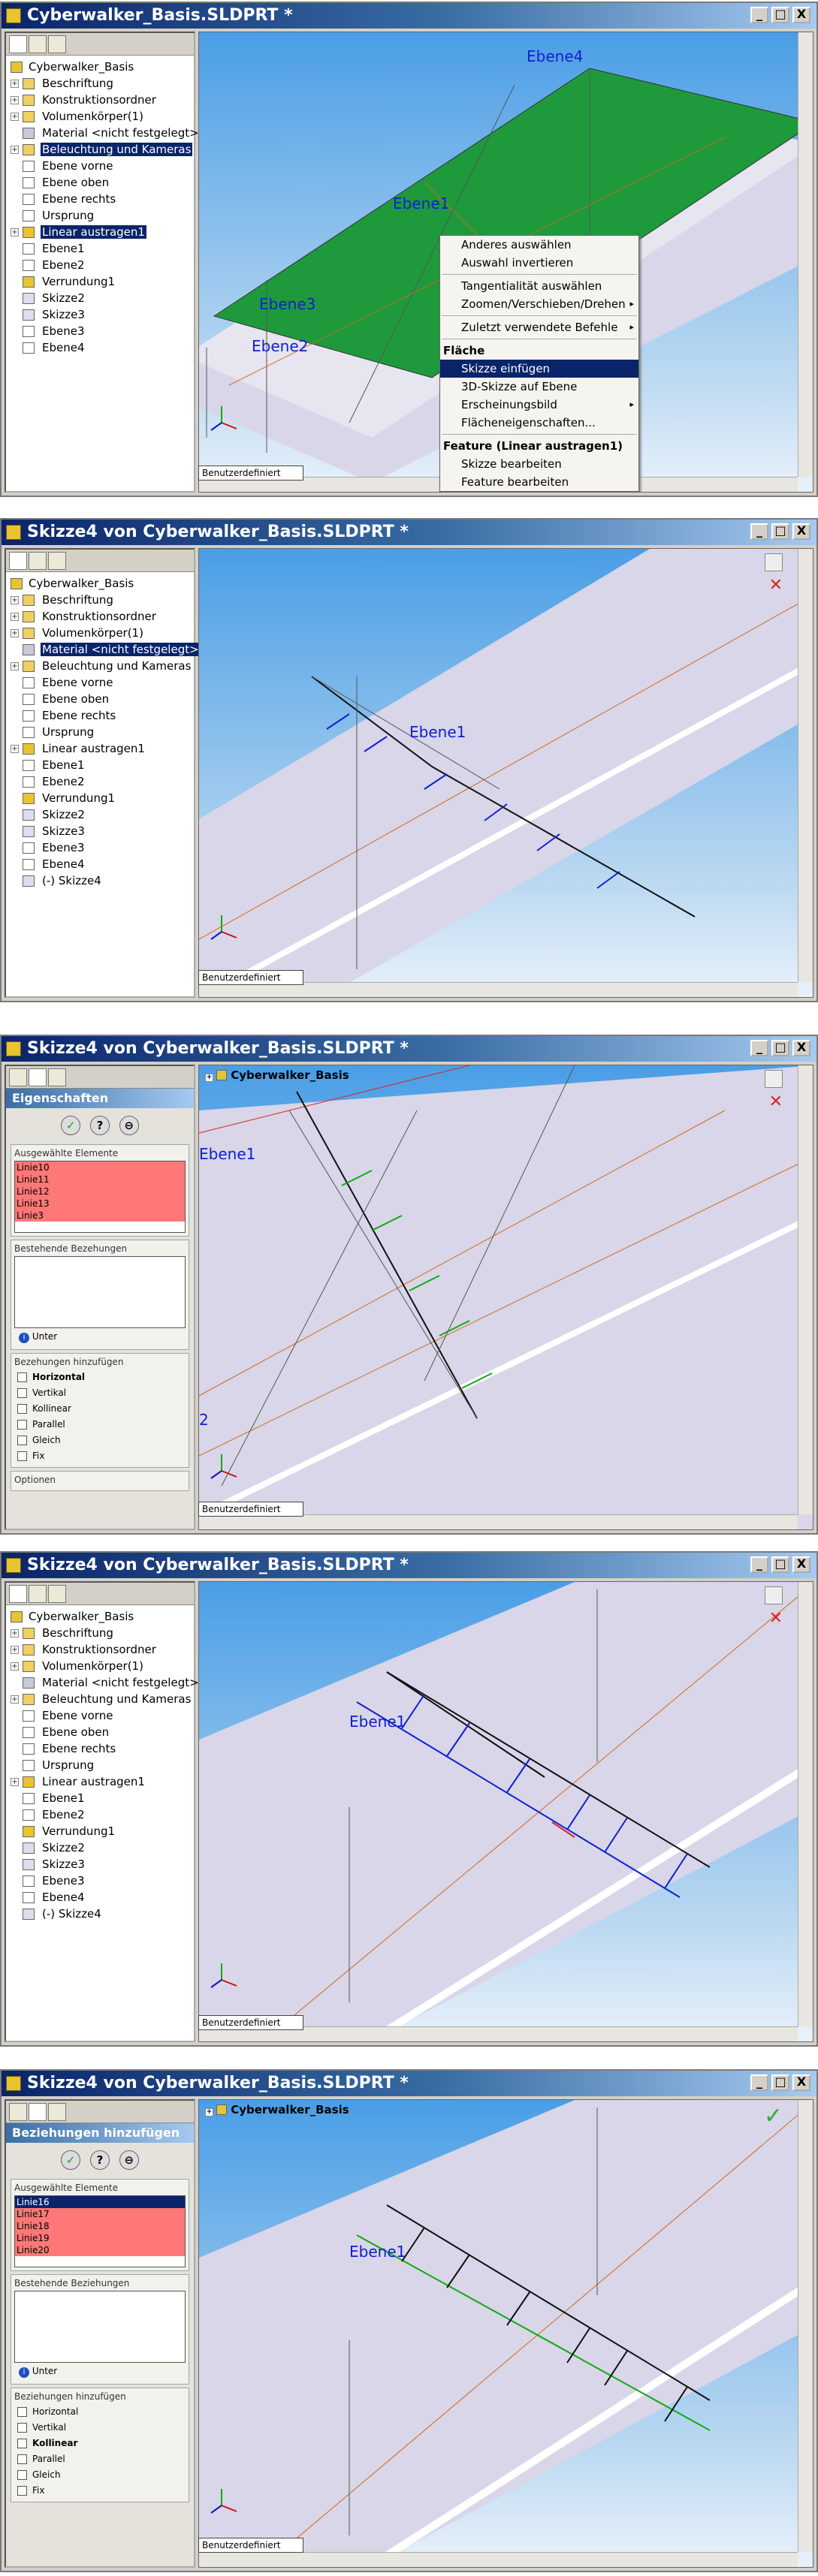 The height and width of the screenshot is (2576, 818). What do you see at coordinates (100, 331) in the screenshot?
I see `tree-item-ebene3: Ebene3` at bounding box center [100, 331].